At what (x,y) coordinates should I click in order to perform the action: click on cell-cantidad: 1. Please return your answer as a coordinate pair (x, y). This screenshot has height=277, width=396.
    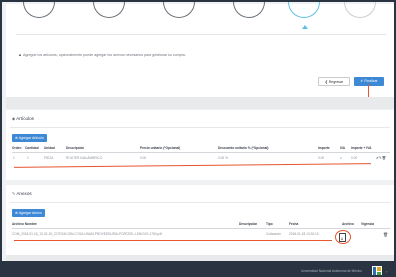
    Looking at the image, I should click on (28, 158).